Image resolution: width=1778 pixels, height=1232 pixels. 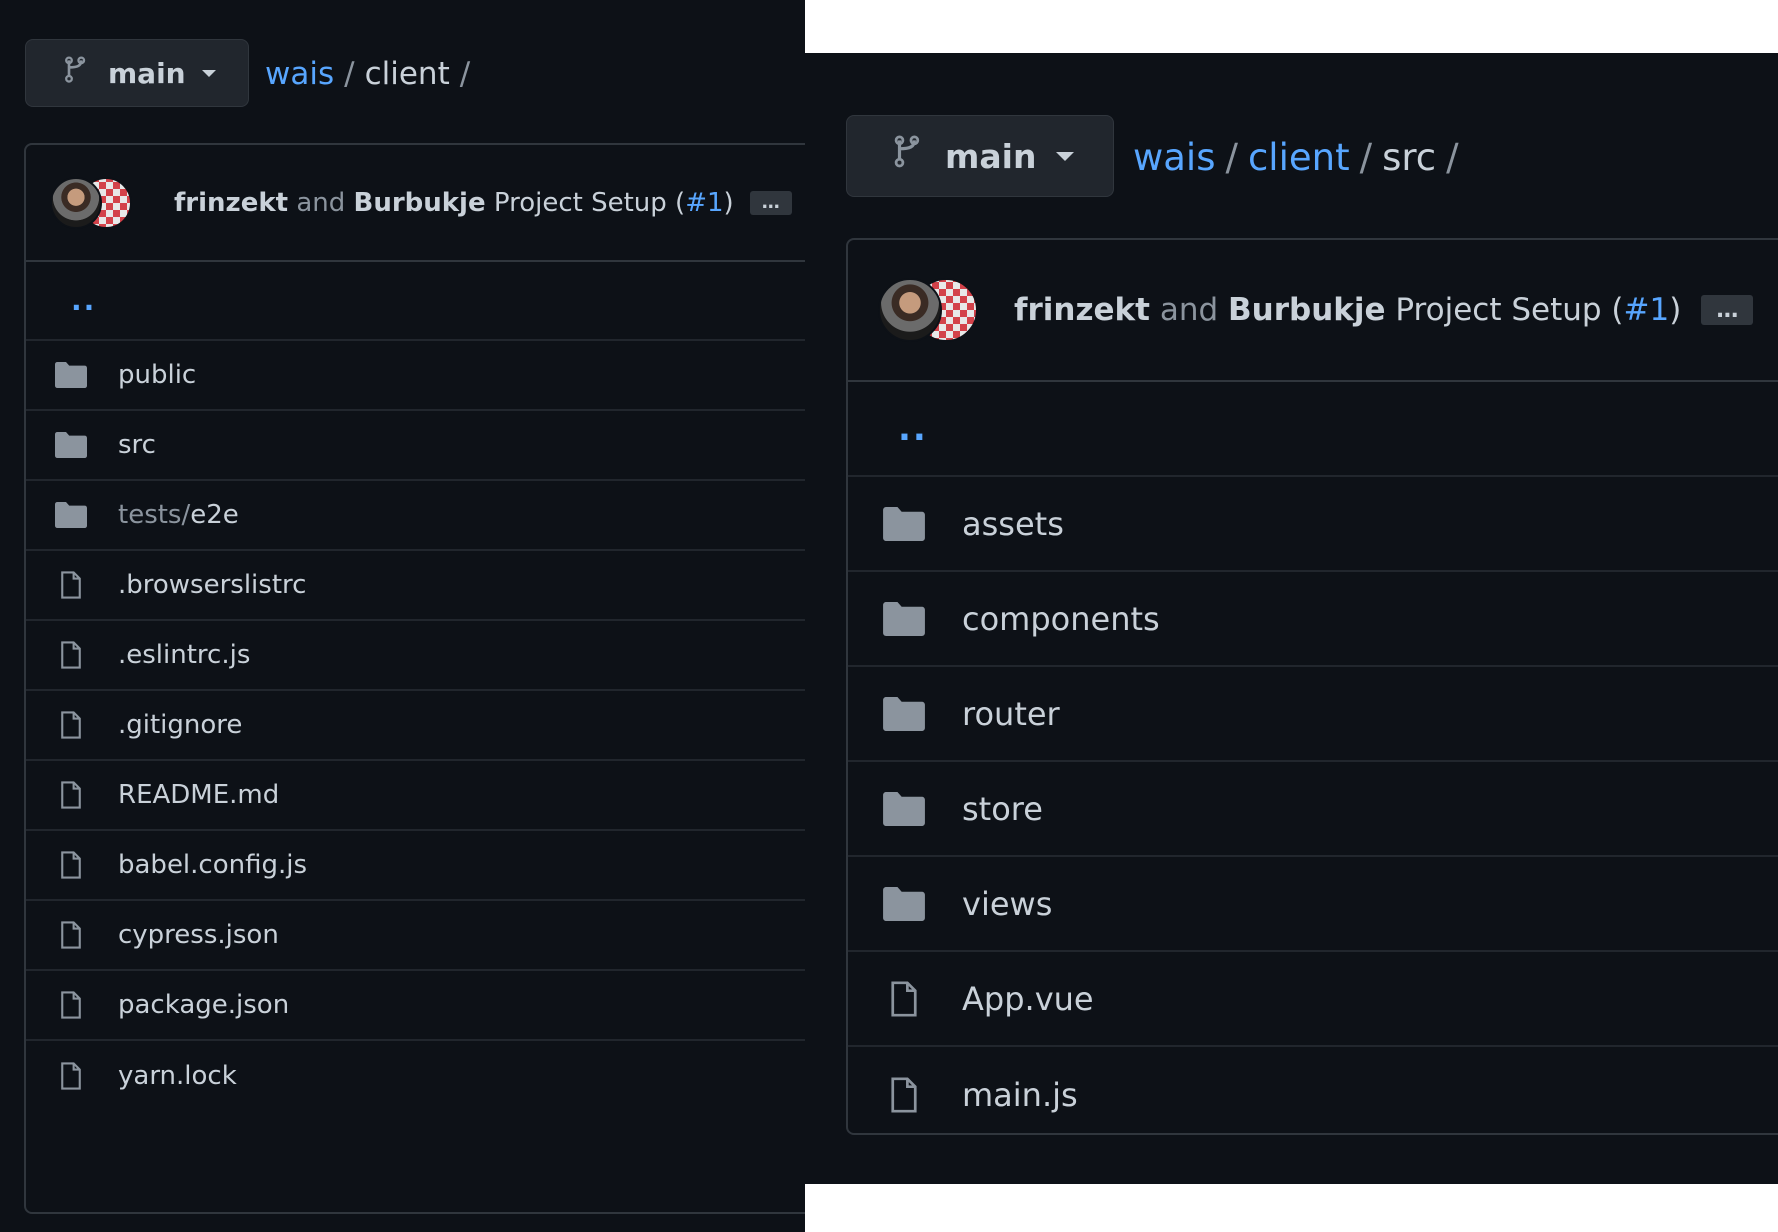 I want to click on item-name: cypress.json, so click(x=198, y=935).